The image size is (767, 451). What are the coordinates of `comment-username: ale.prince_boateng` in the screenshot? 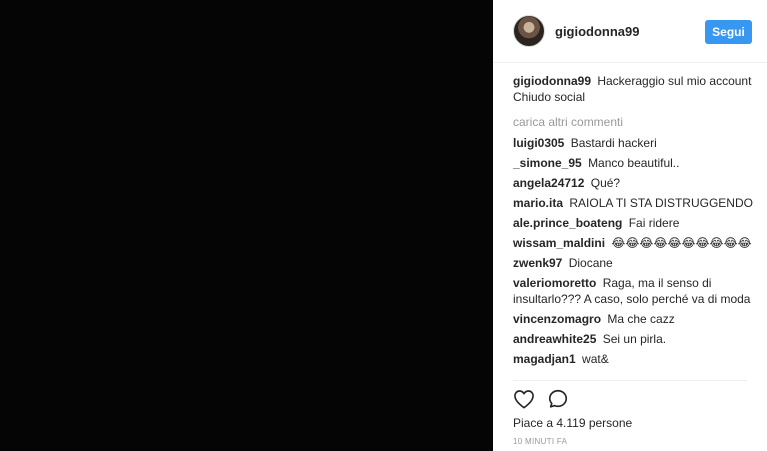 It's located at (567, 223).